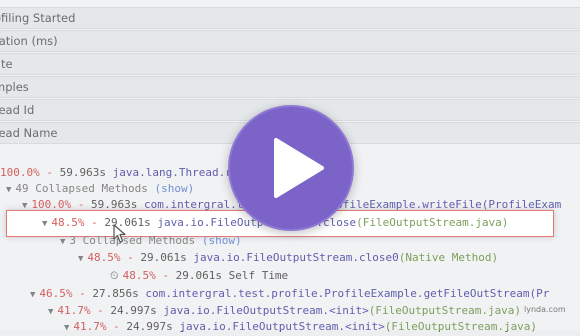  I want to click on property-row-profiling-started: ofiling Started, so click(290, 18).